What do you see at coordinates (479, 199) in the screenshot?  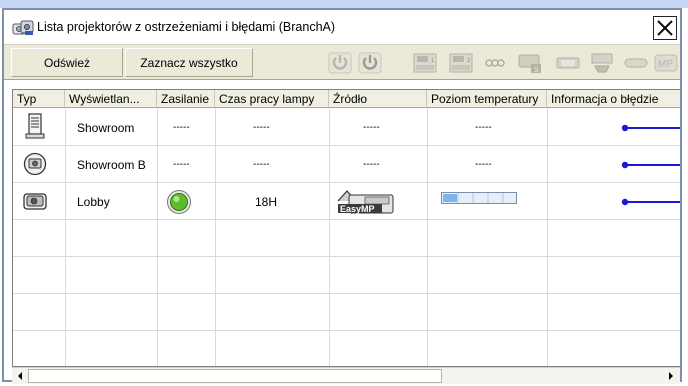 I see `temperature-level-bar` at bounding box center [479, 199].